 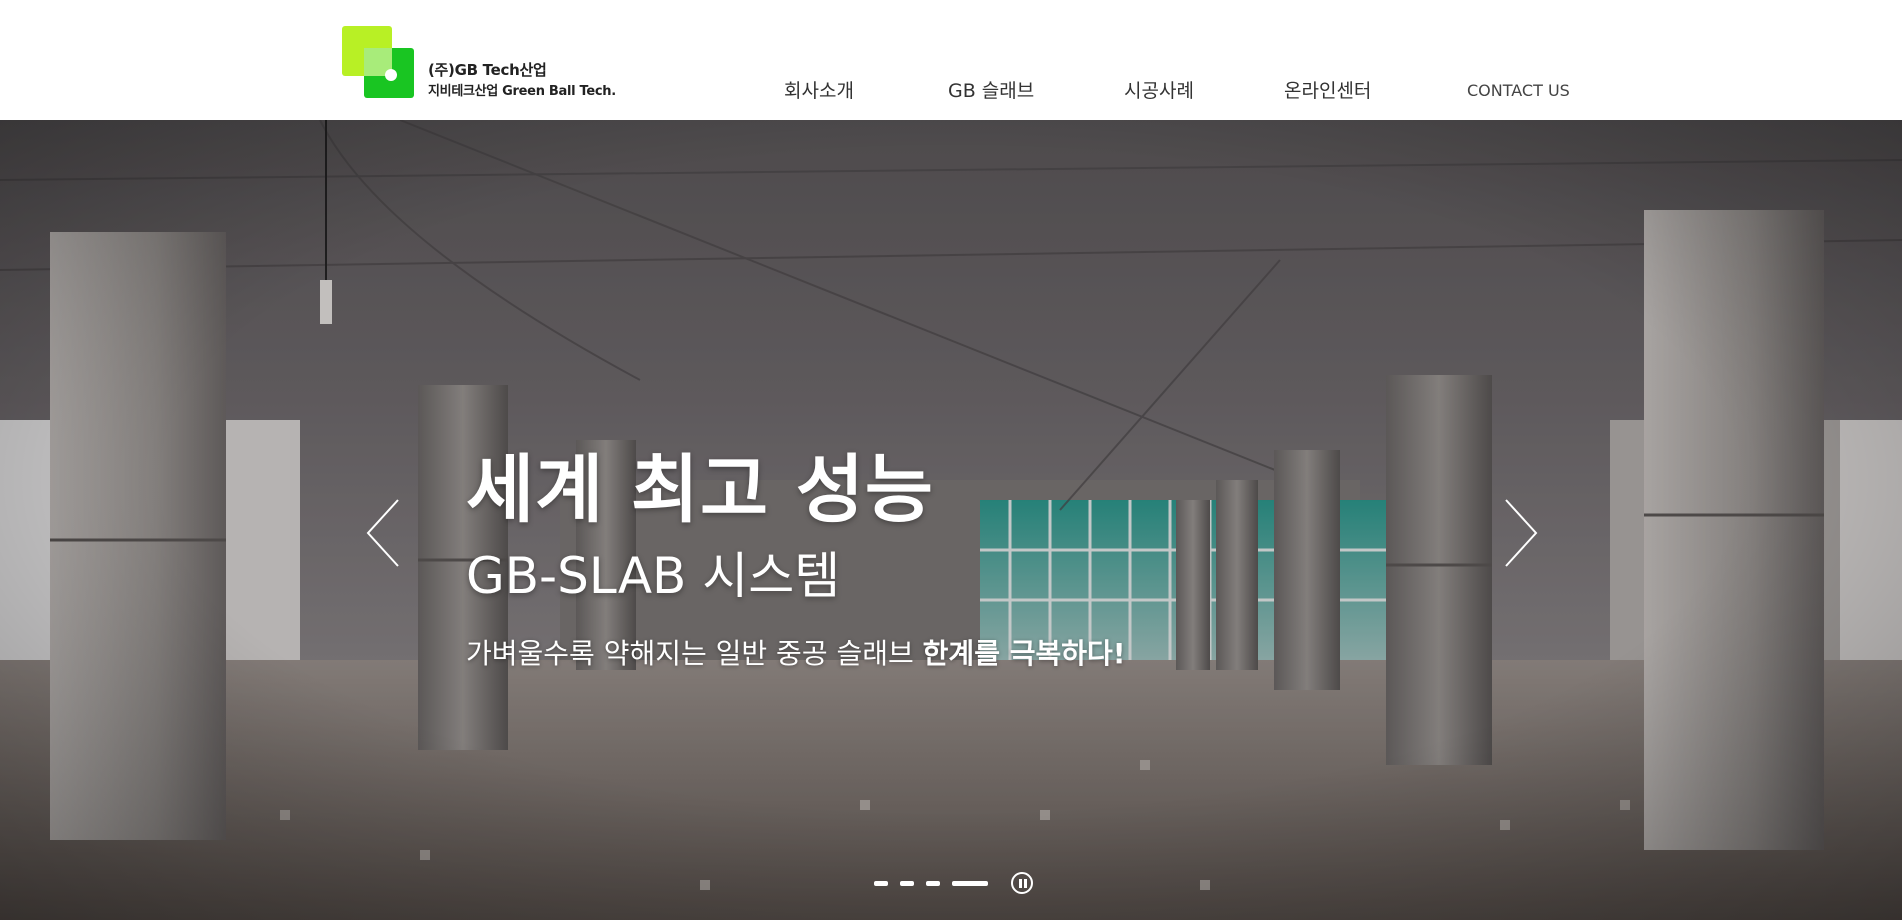 I want to click on nav-item-cases: 시공사례, so click(x=1159, y=91).